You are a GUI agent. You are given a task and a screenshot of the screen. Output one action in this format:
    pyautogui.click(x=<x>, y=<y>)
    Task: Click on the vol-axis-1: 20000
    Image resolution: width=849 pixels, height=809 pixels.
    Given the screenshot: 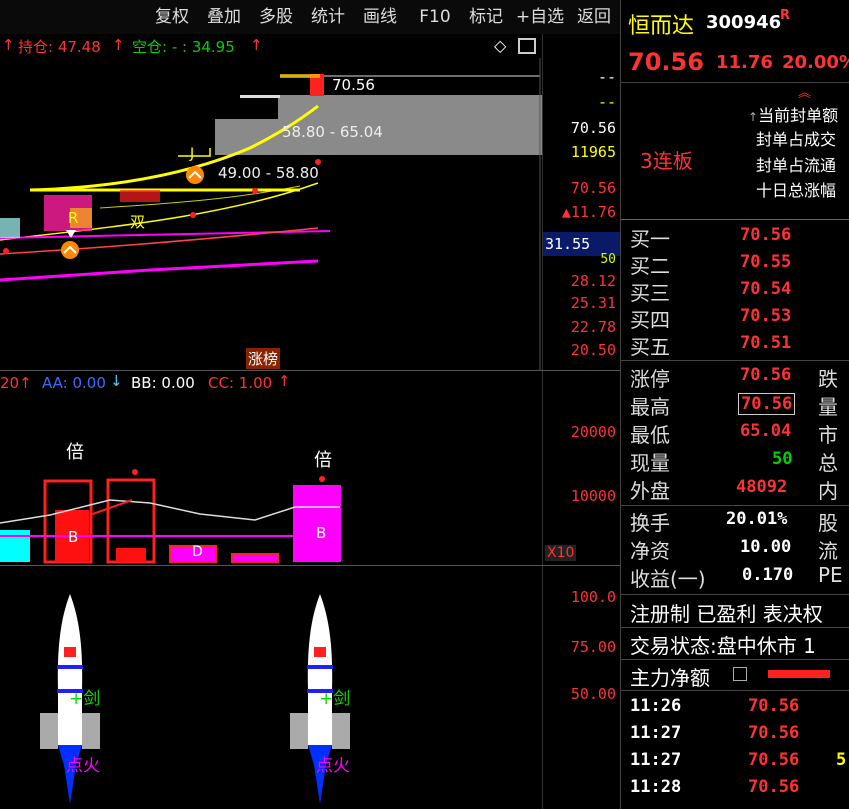 What is the action you would take?
    pyautogui.click(x=593, y=432)
    